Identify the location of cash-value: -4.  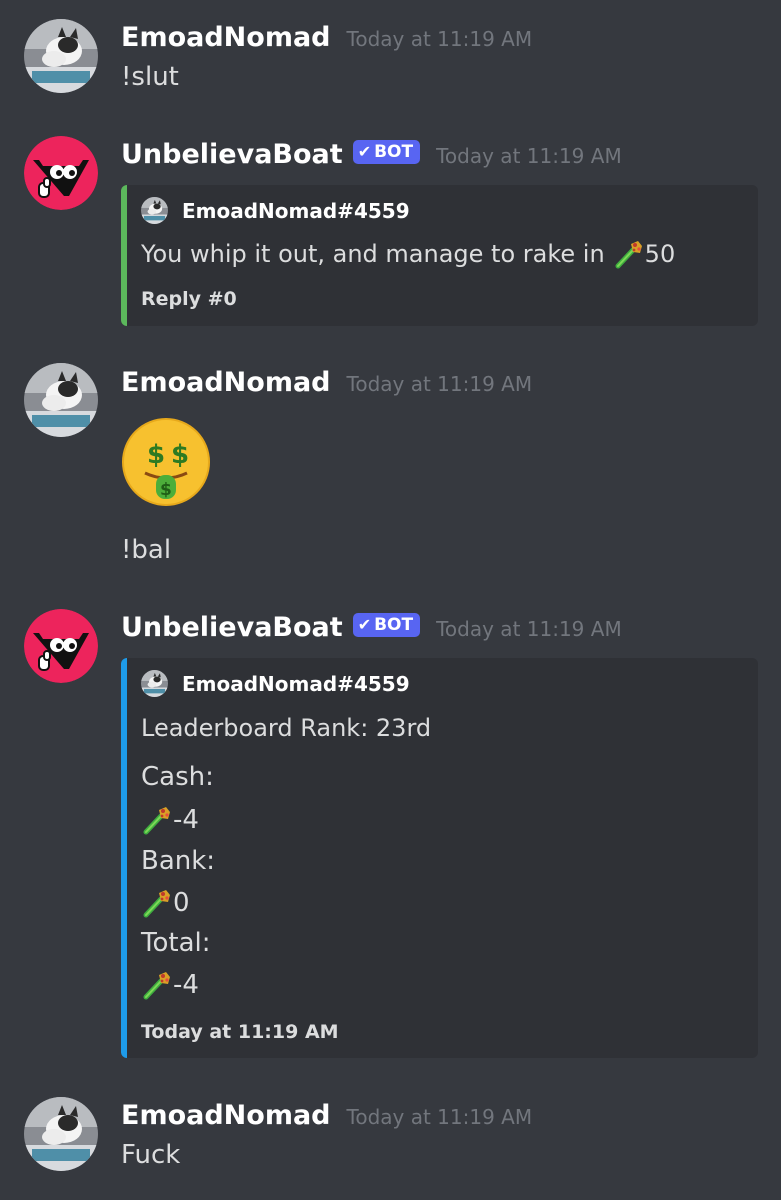
(170, 820).